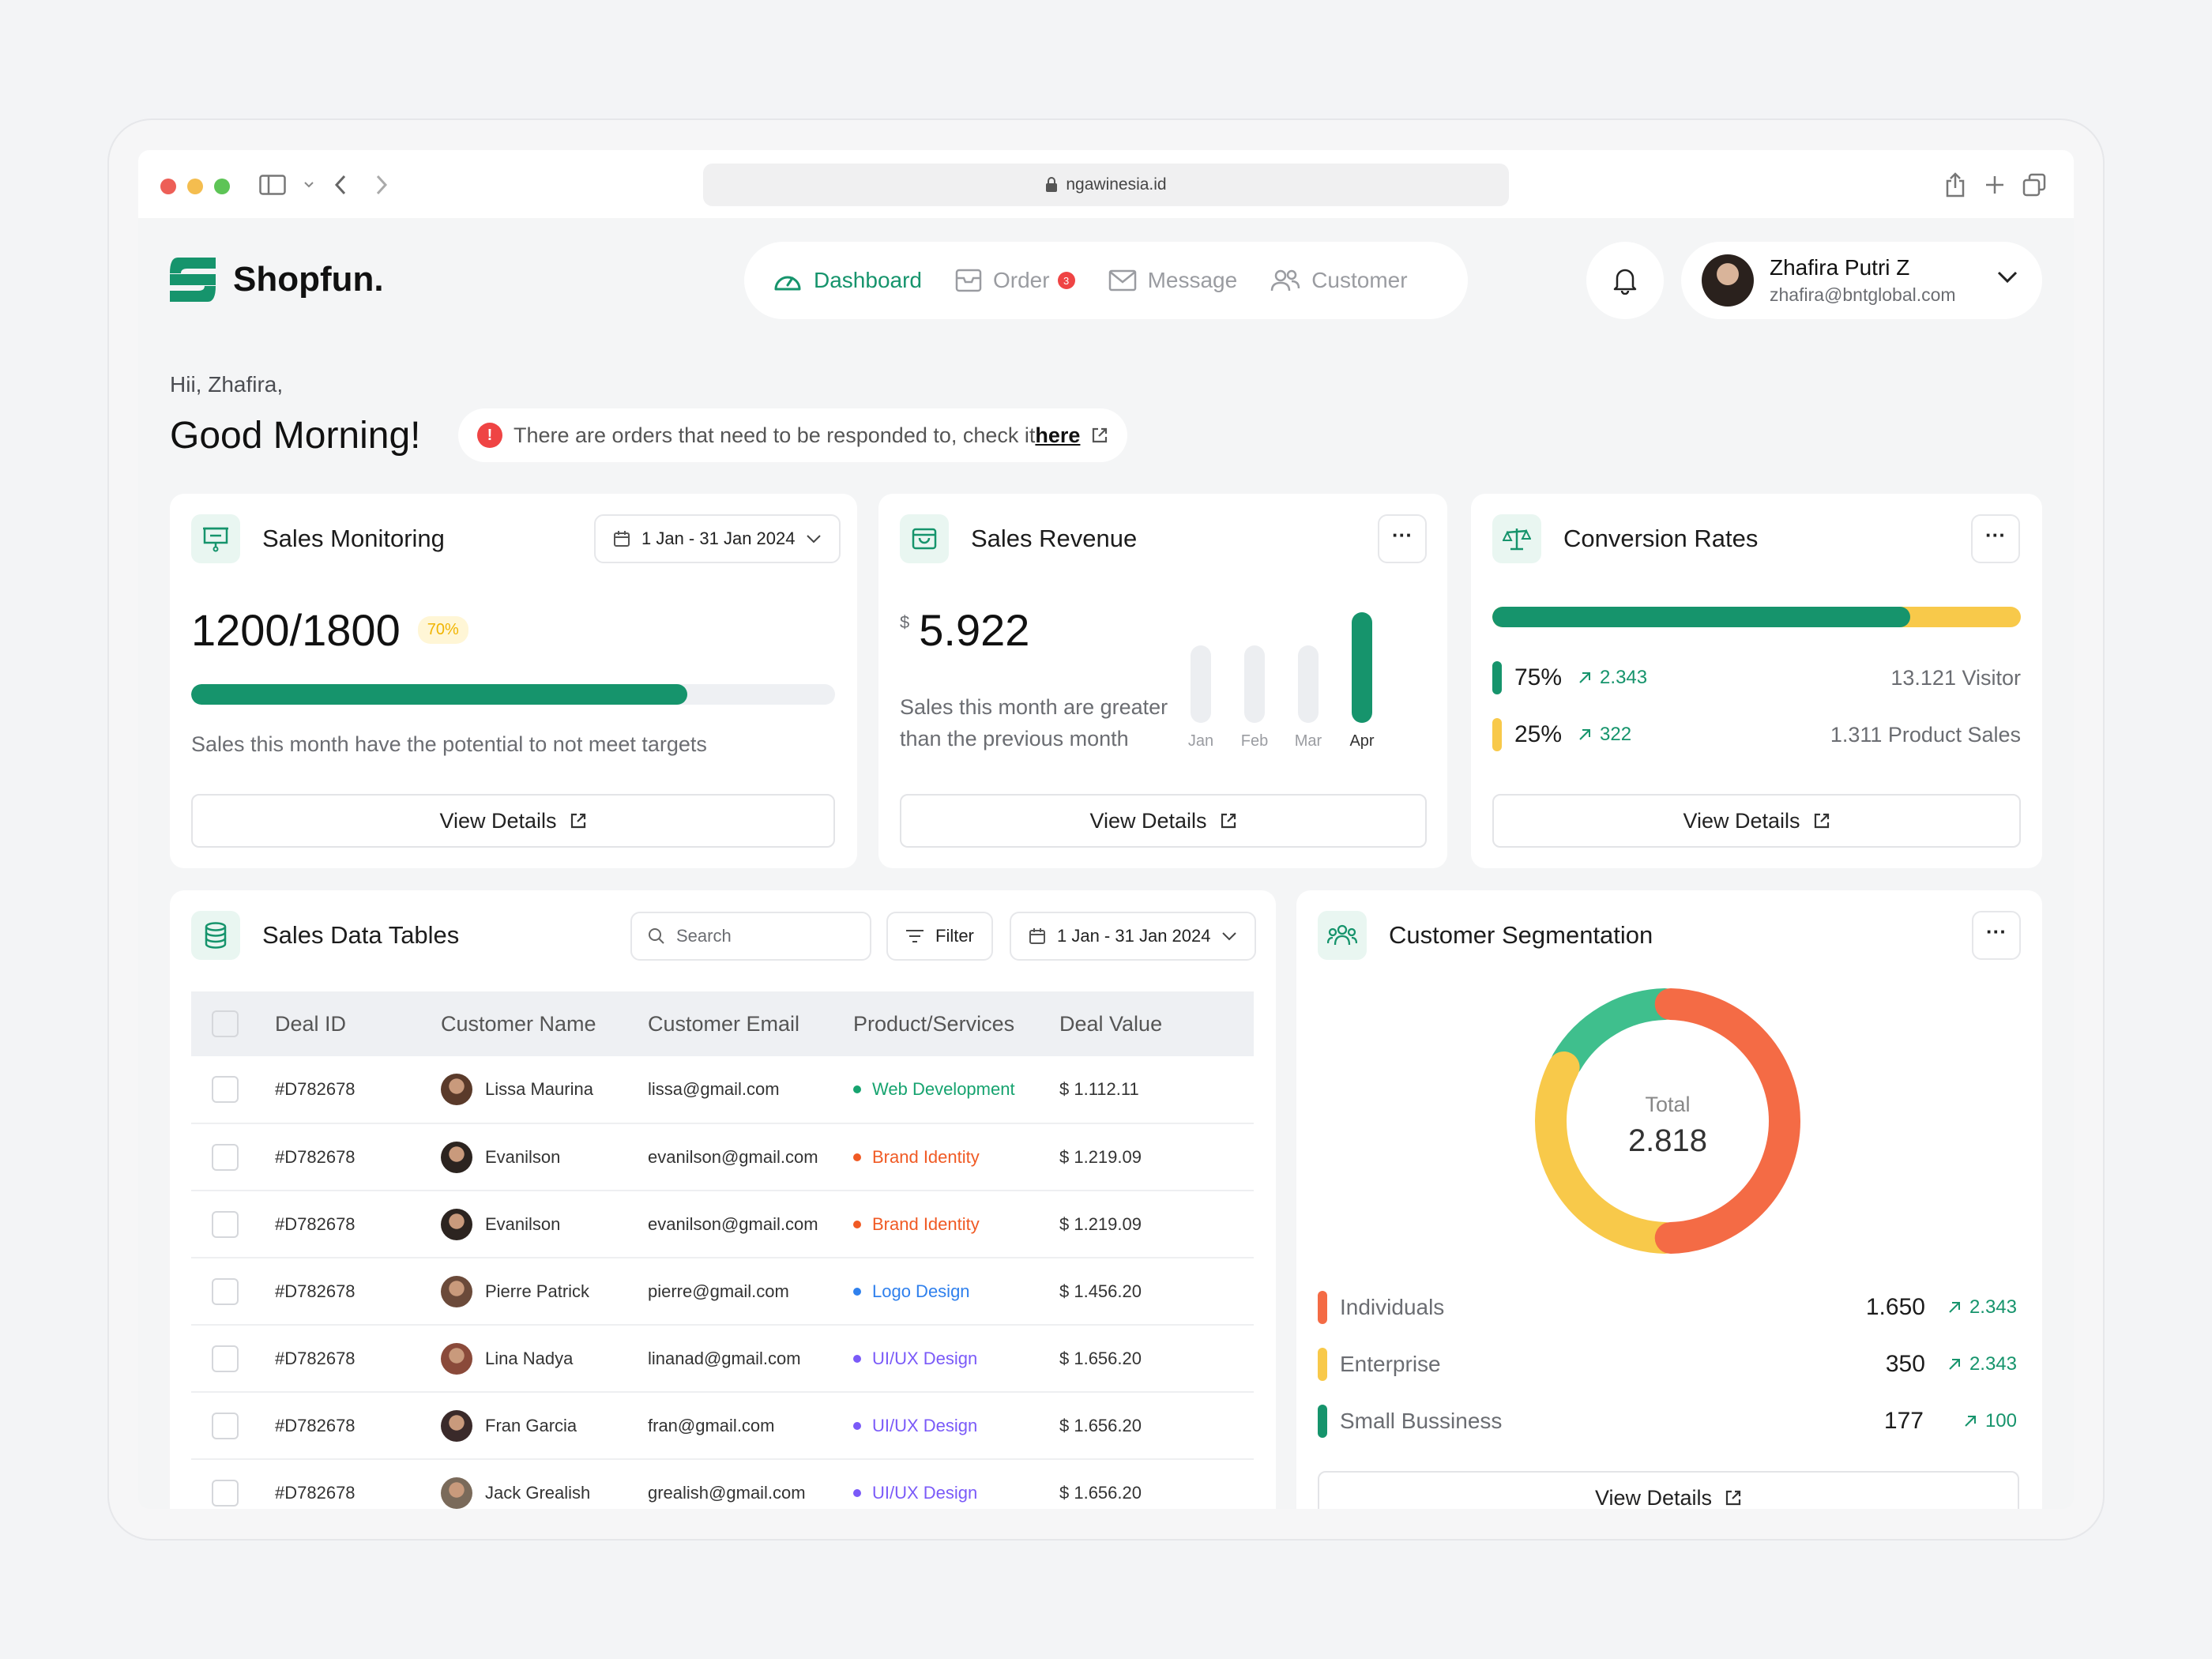  What do you see at coordinates (1157, 1359) in the screenshot?
I see `deal-value: $ 1.656.20` at bounding box center [1157, 1359].